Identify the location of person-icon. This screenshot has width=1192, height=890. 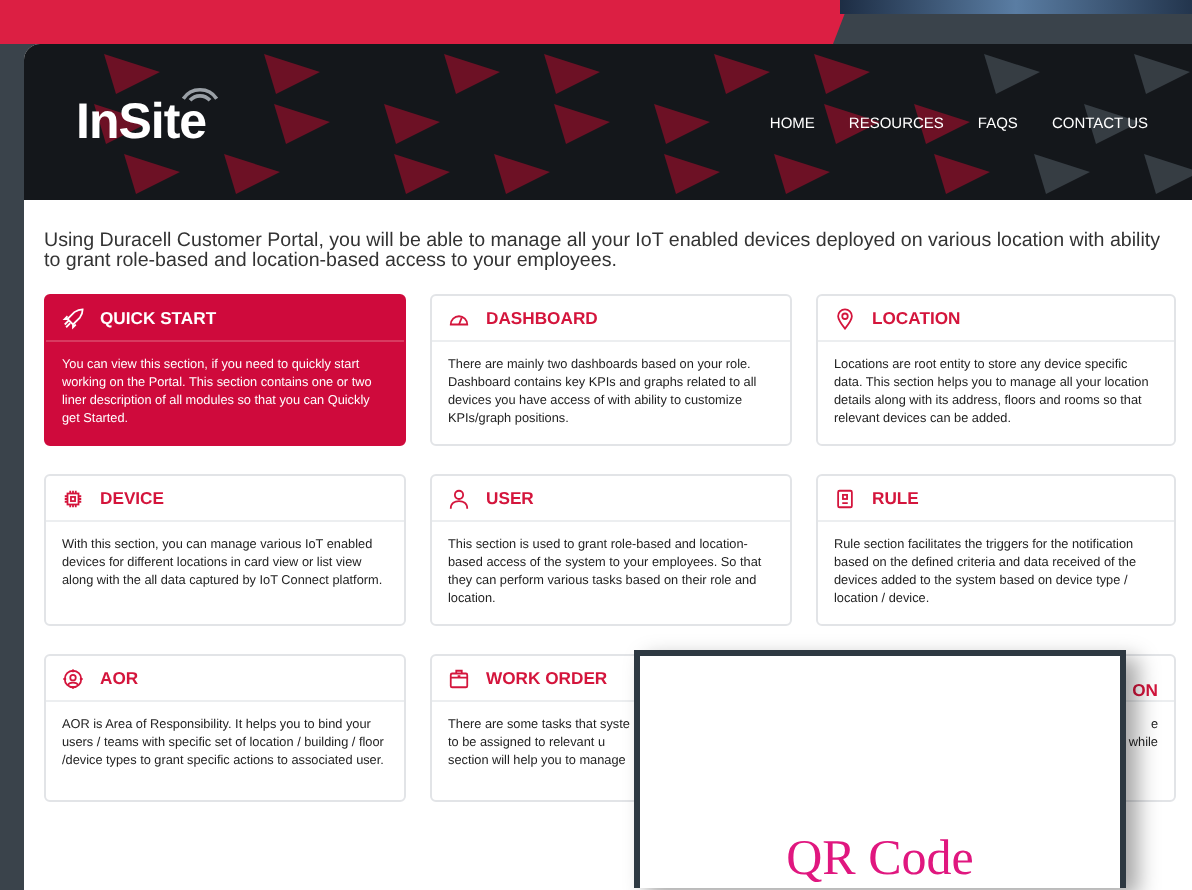
(459, 498).